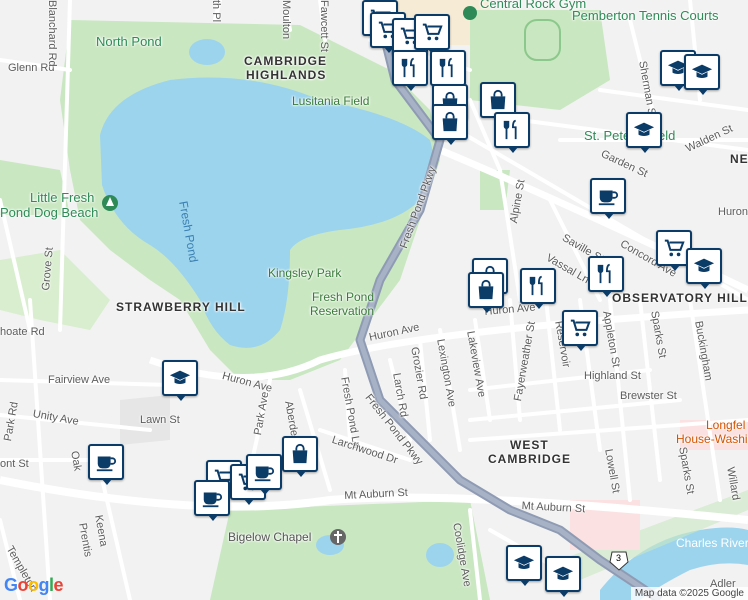 This screenshot has height=600, width=748. I want to click on cambridge-highlands-label-1: CAMBRIDGE, so click(285, 61).